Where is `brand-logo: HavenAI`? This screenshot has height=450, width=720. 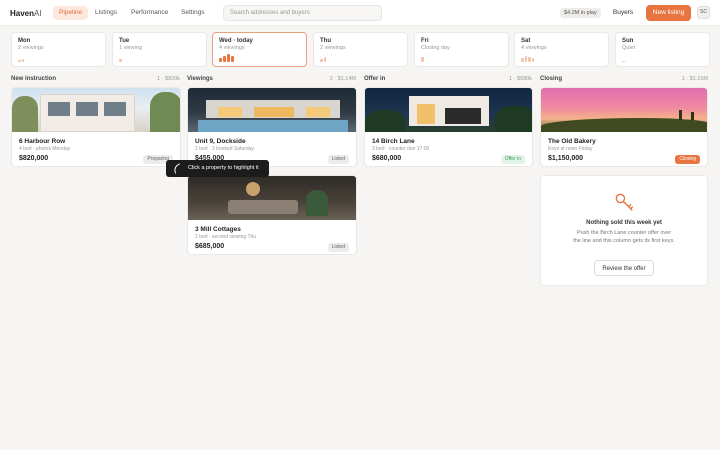 brand-logo: HavenAI is located at coordinates (26, 13).